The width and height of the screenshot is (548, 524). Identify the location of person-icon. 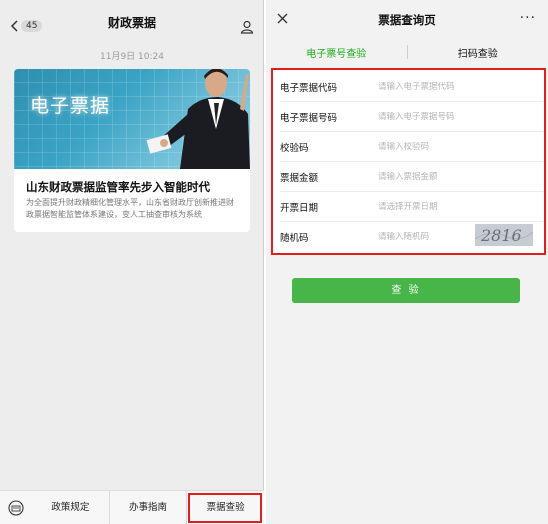
(247, 27).